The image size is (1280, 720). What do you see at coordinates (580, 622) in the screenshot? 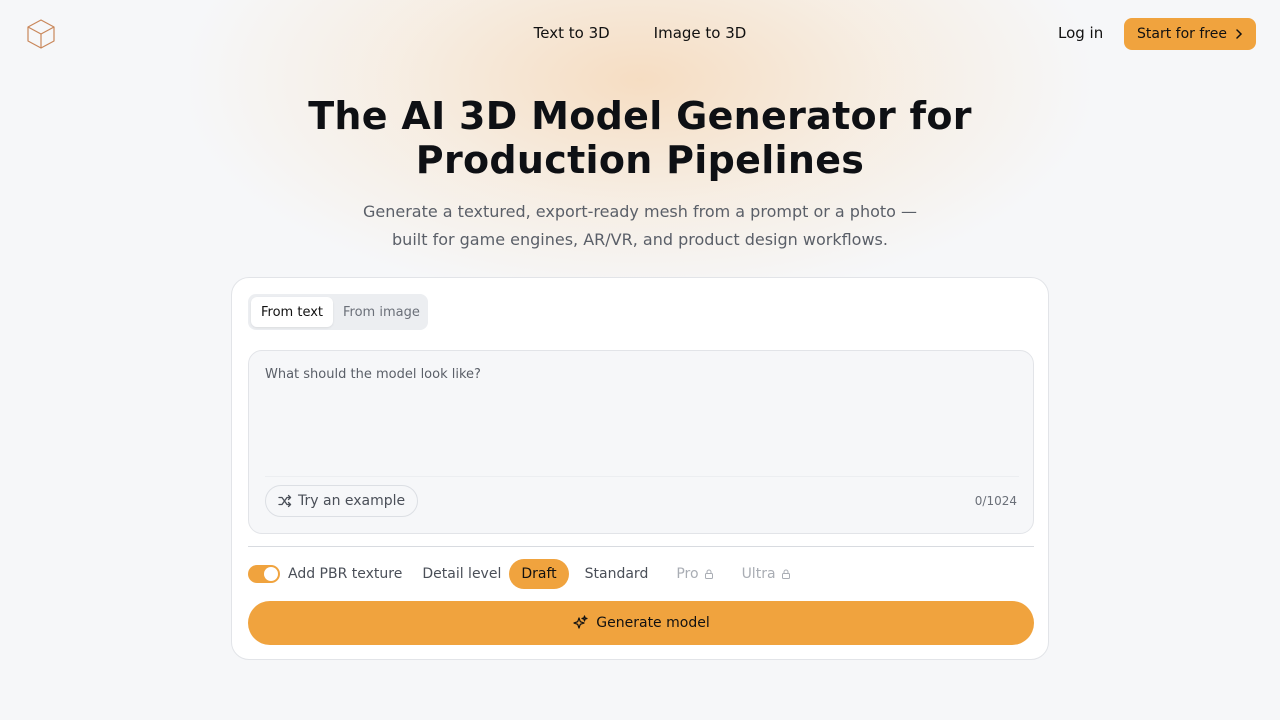
I see `sparkles-icon` at bounding box center [580, 622].